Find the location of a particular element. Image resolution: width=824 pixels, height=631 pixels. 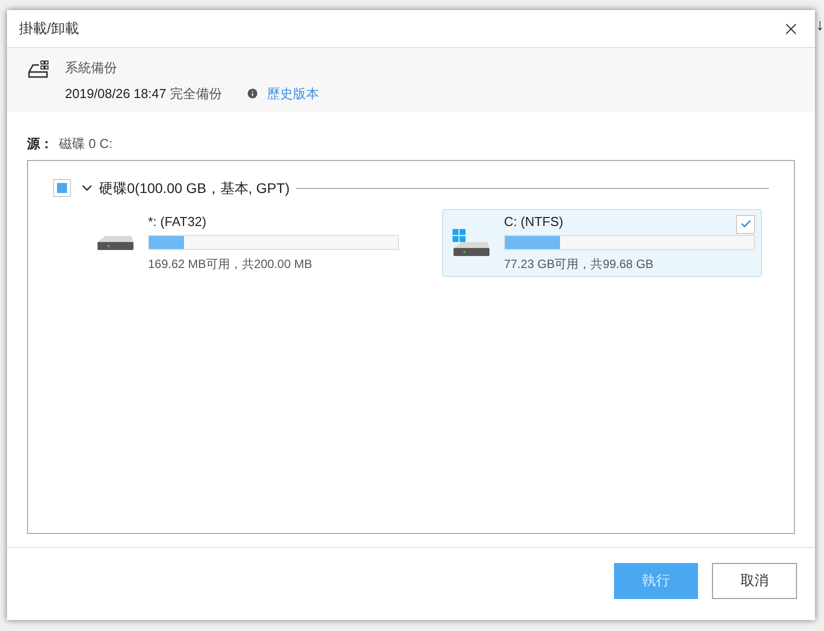

partition-checkbox is located at coordinates (745, 224).